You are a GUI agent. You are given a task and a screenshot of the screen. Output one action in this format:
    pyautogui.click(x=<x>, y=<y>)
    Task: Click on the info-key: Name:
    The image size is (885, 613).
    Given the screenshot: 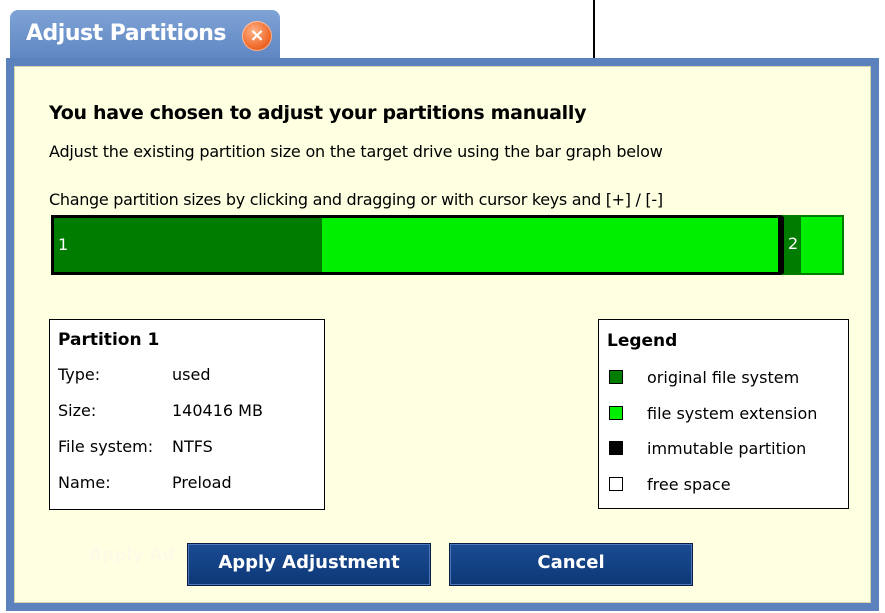 What is the action you would take?
    pyautogui.click(x=84, y=482)
    